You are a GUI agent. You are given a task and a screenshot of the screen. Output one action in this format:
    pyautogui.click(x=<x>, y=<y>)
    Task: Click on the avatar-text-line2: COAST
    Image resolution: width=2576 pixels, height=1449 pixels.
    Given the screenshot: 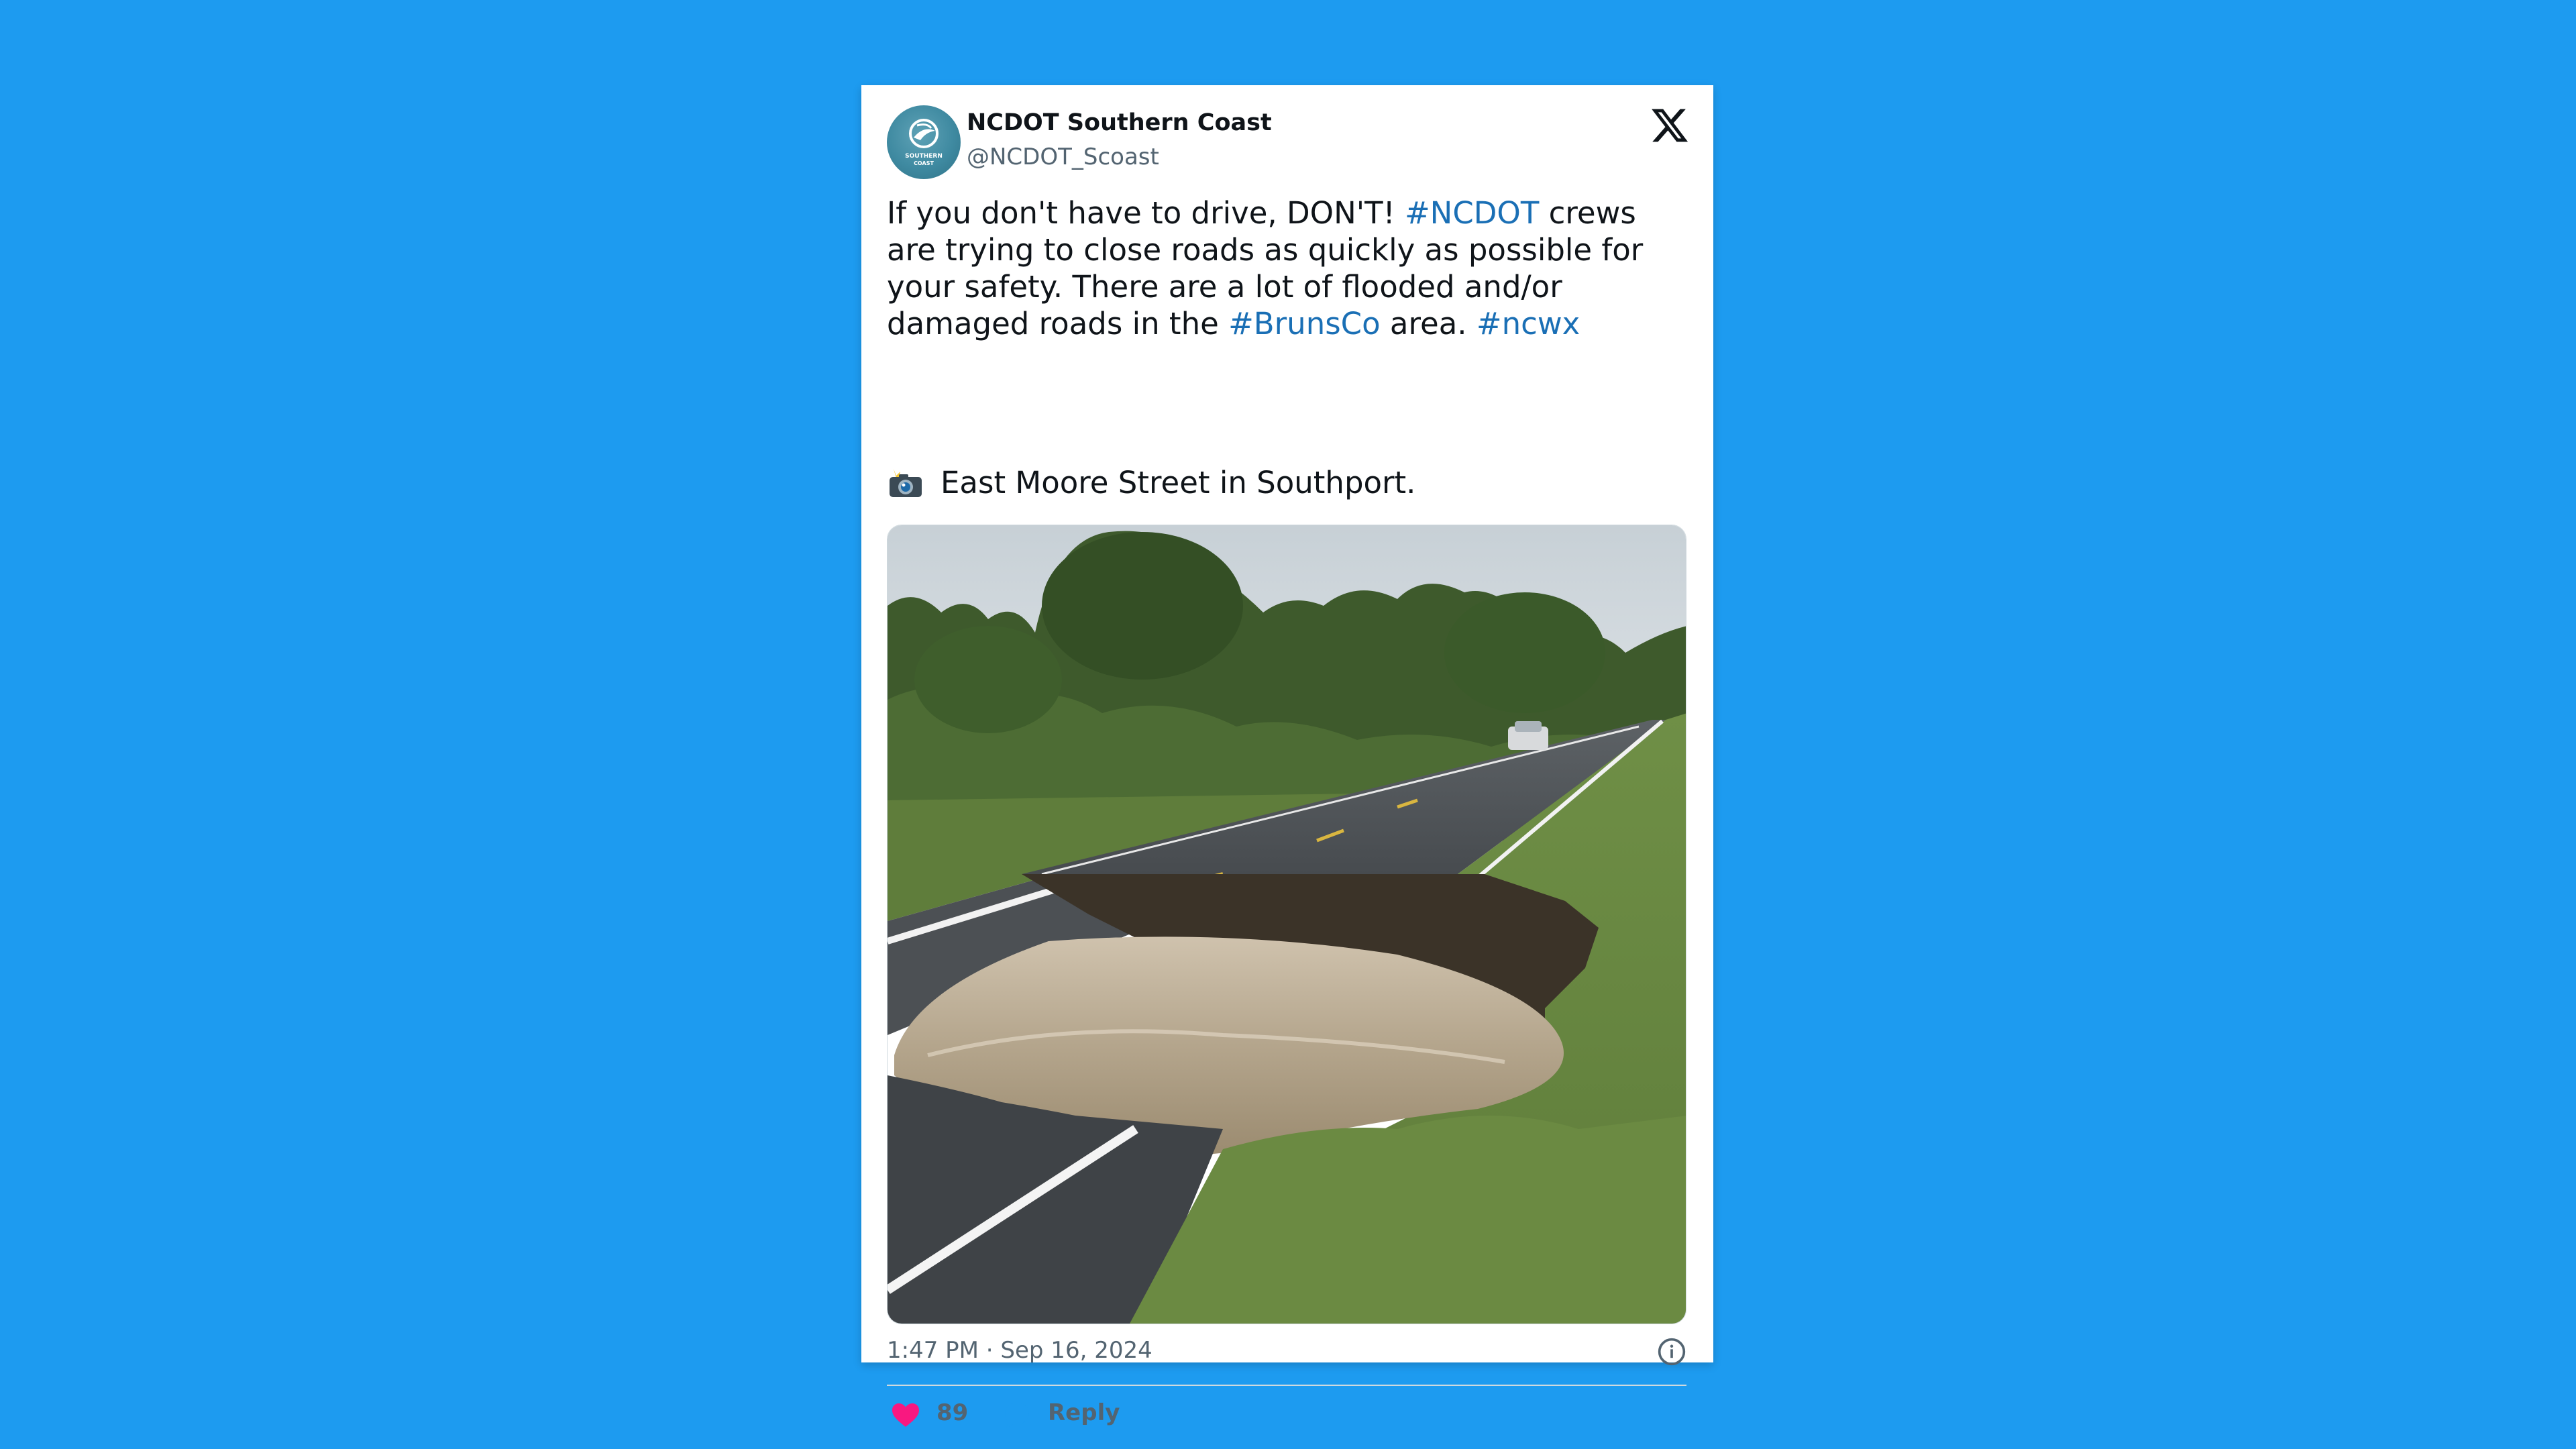 What is the action you would take?
    pyautogui.click(x=924, y=163)
    